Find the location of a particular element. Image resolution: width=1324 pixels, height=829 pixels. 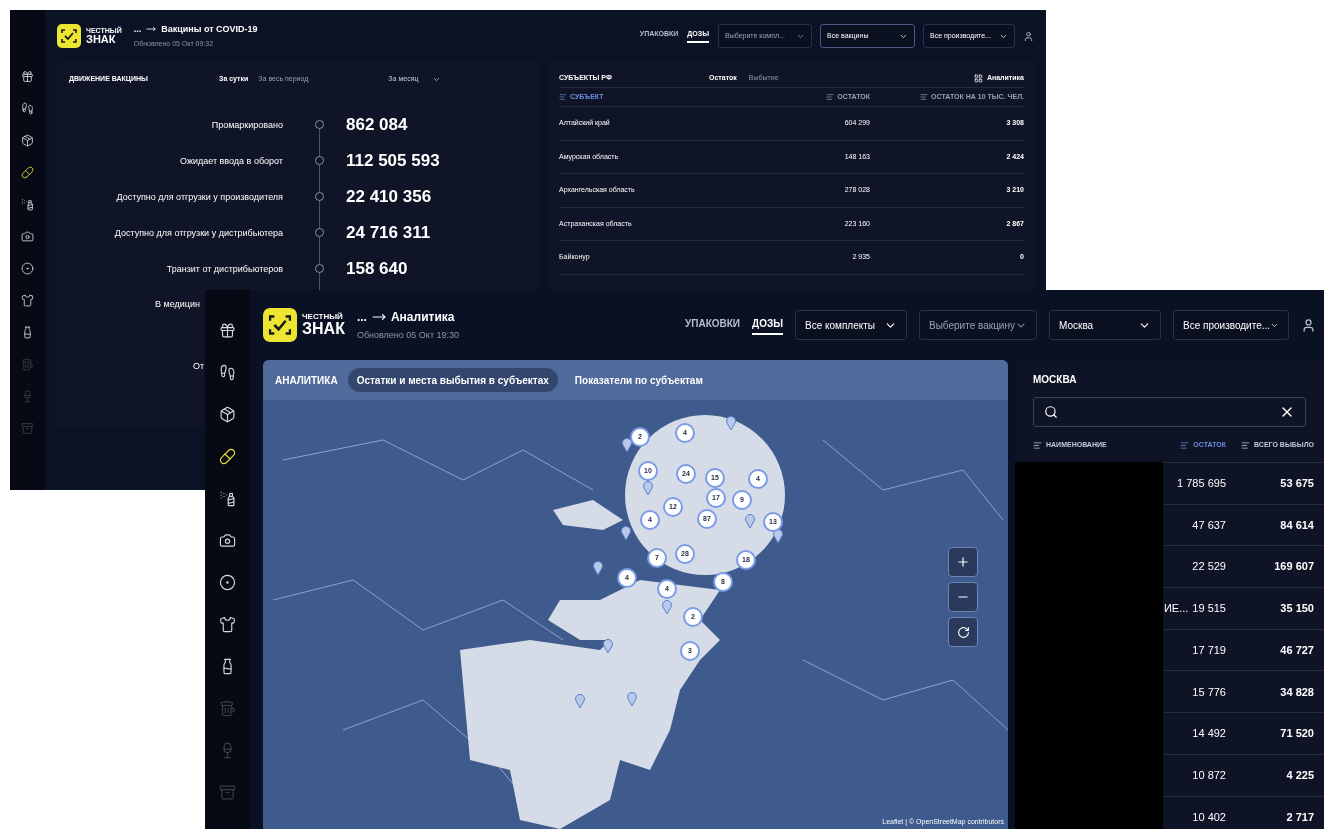

metric-label: От is located at coordinates (199, 366).